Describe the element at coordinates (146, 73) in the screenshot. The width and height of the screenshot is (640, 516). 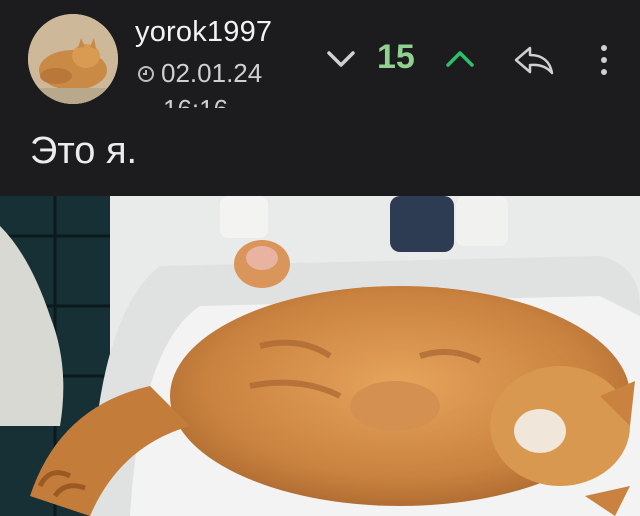
I see `clock-icon` at that location.